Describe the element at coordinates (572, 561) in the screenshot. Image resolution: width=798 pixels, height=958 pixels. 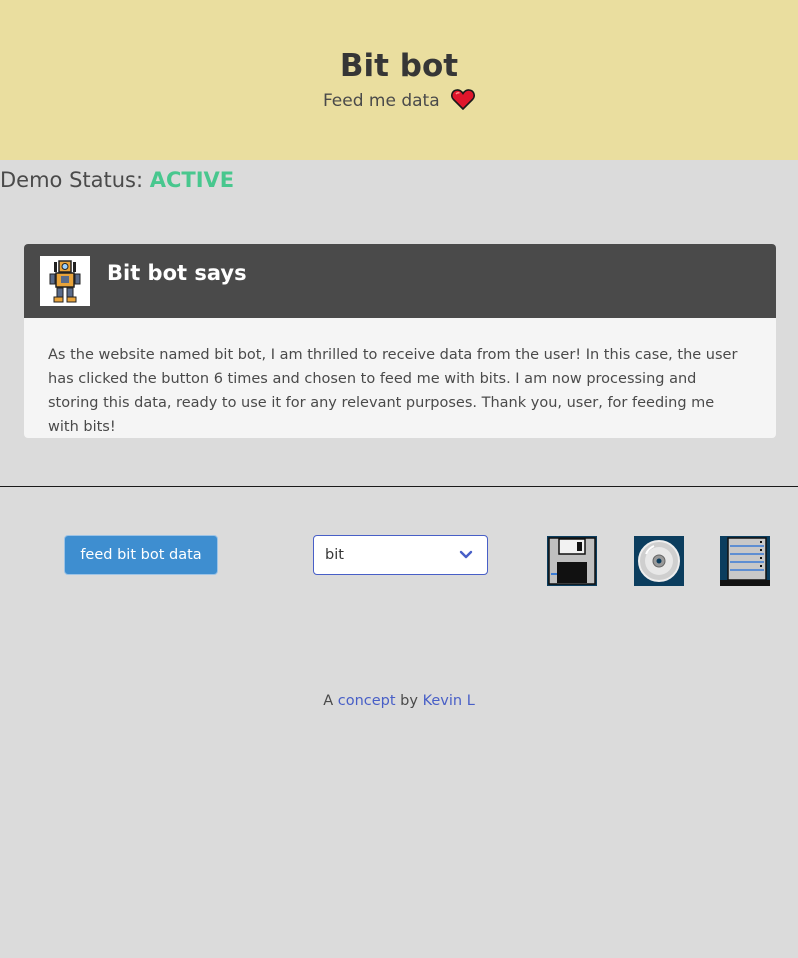
I see `floppy-disk-icon` at that location.